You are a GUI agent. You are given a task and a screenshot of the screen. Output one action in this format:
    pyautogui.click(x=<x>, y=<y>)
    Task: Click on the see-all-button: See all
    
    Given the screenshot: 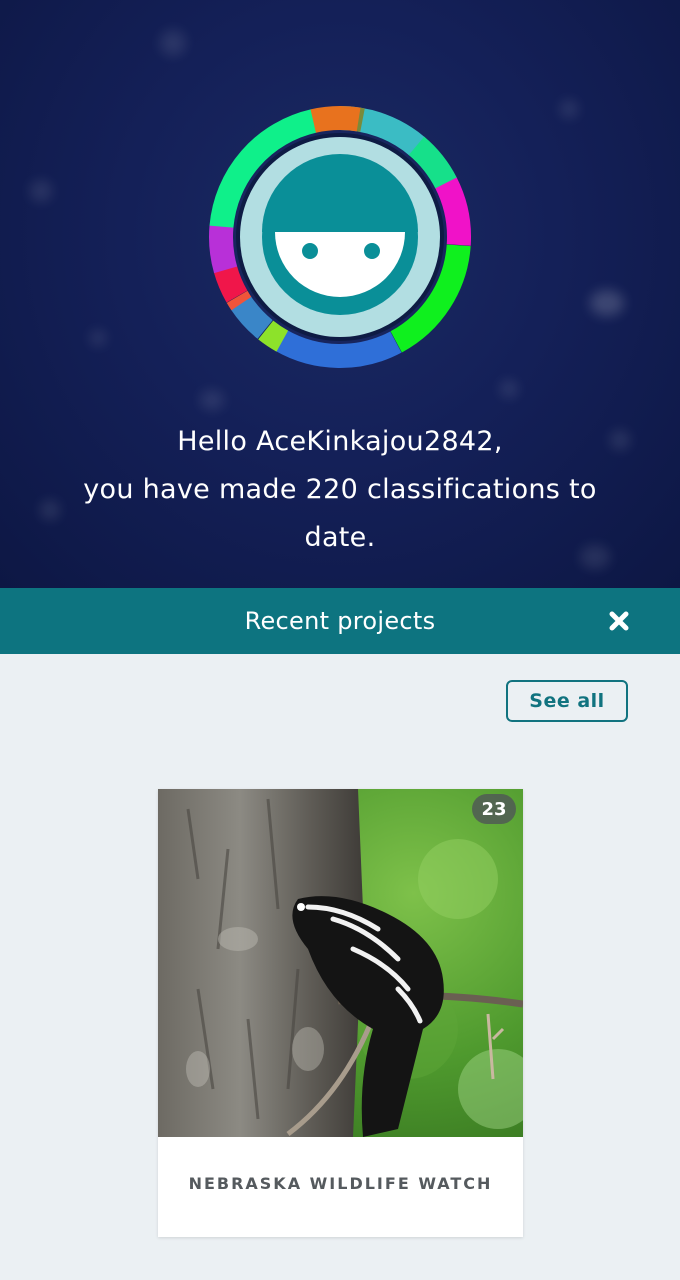 What is the action you would take?
    pyautogui.click(x=567, y=701)
    